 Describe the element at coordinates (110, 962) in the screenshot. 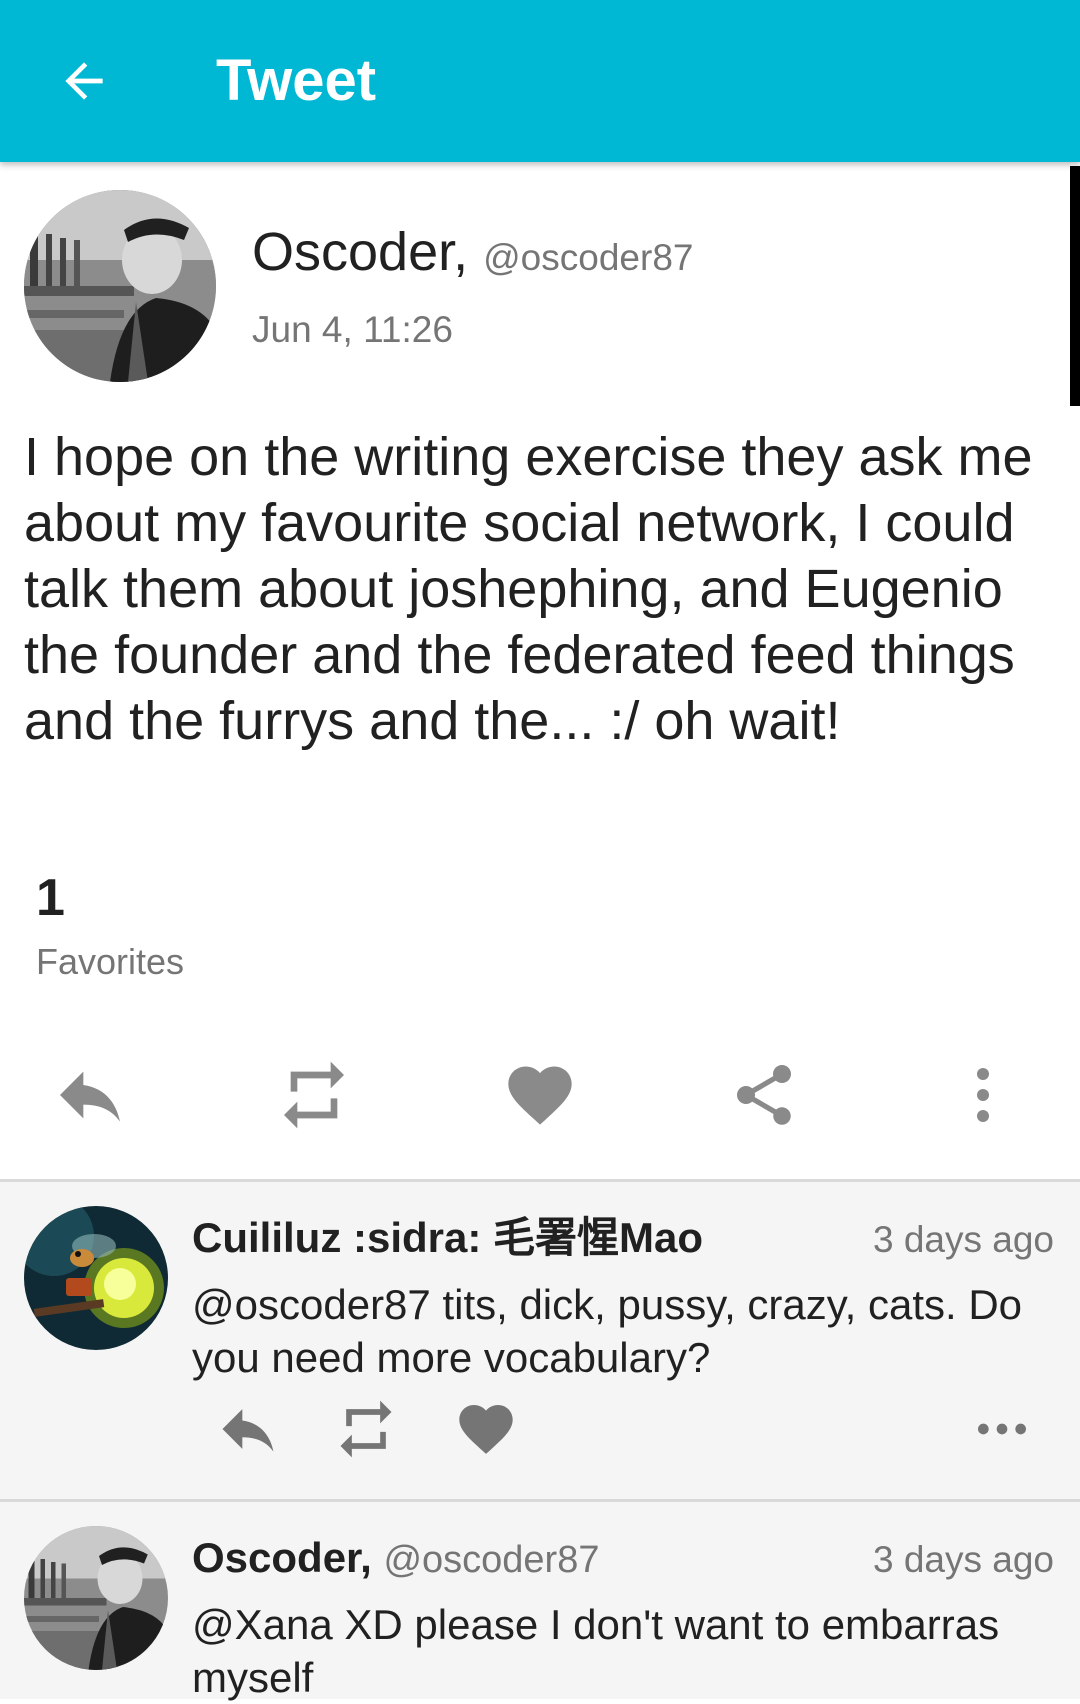

I see `favorites-label: Favorites` at that location.